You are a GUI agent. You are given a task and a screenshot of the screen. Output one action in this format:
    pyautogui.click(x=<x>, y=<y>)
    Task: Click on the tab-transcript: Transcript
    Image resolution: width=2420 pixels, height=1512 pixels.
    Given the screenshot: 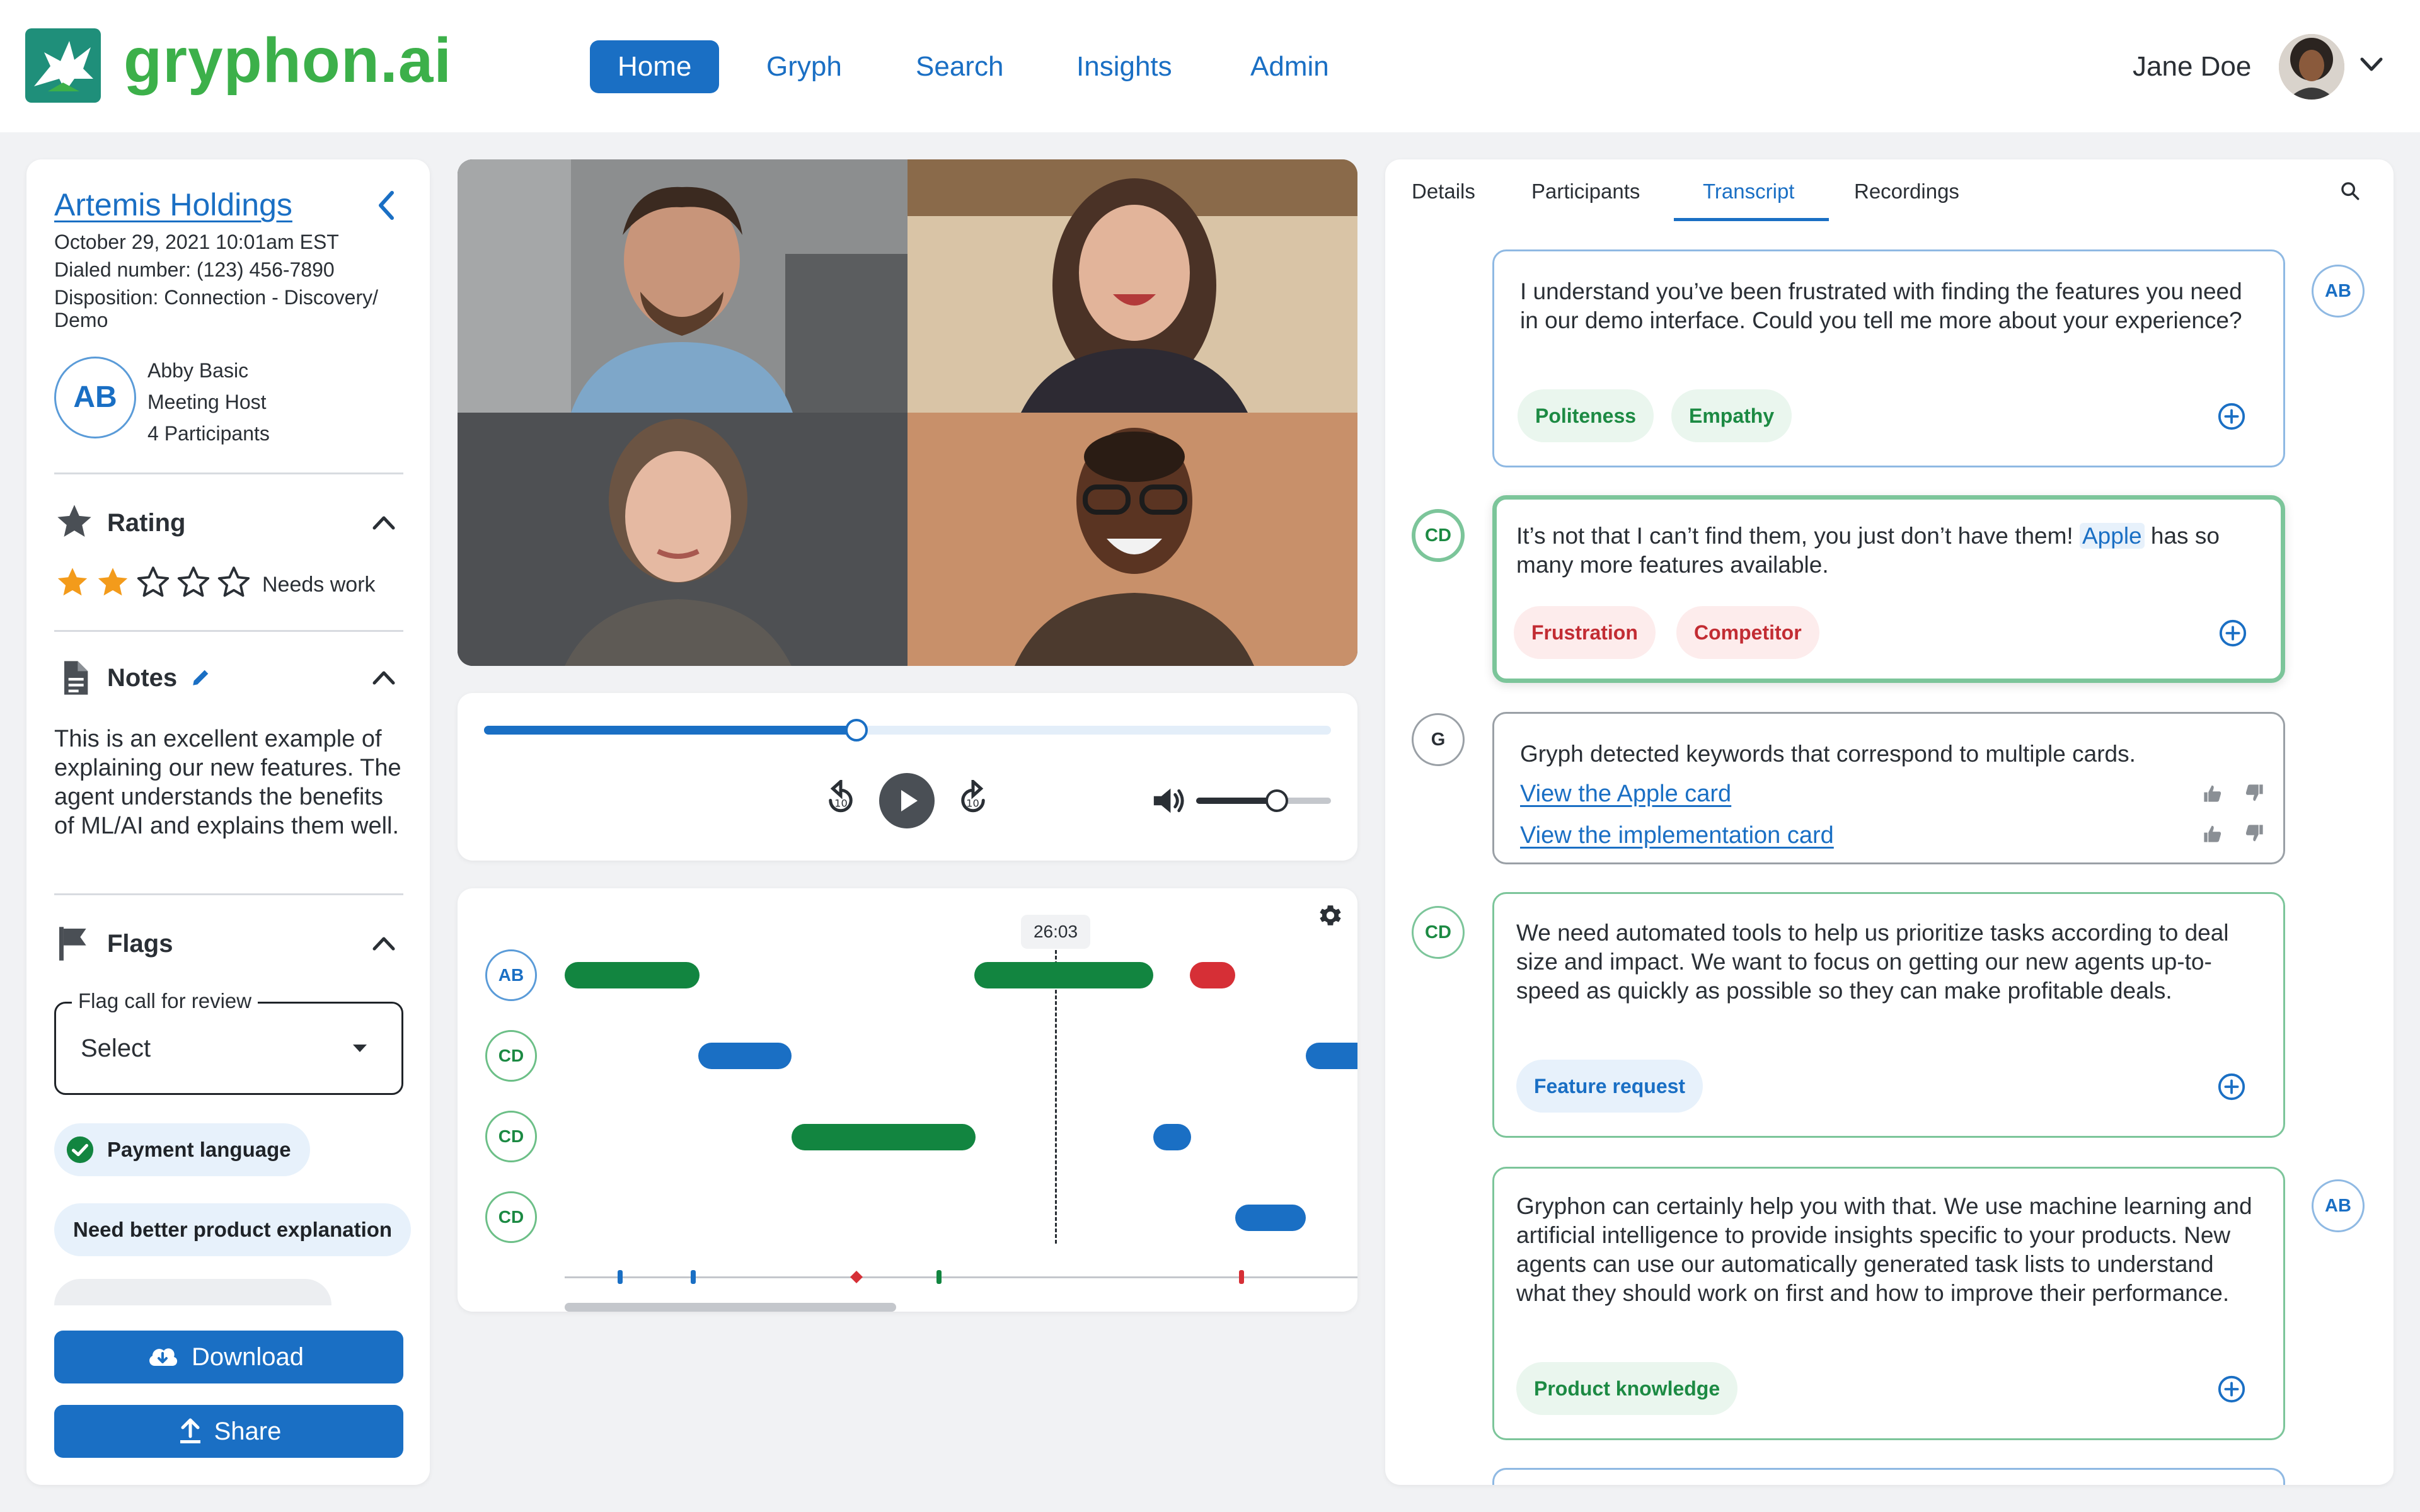 What is the action you would take?
    pyautogui.click(x=1749, y=191)
    